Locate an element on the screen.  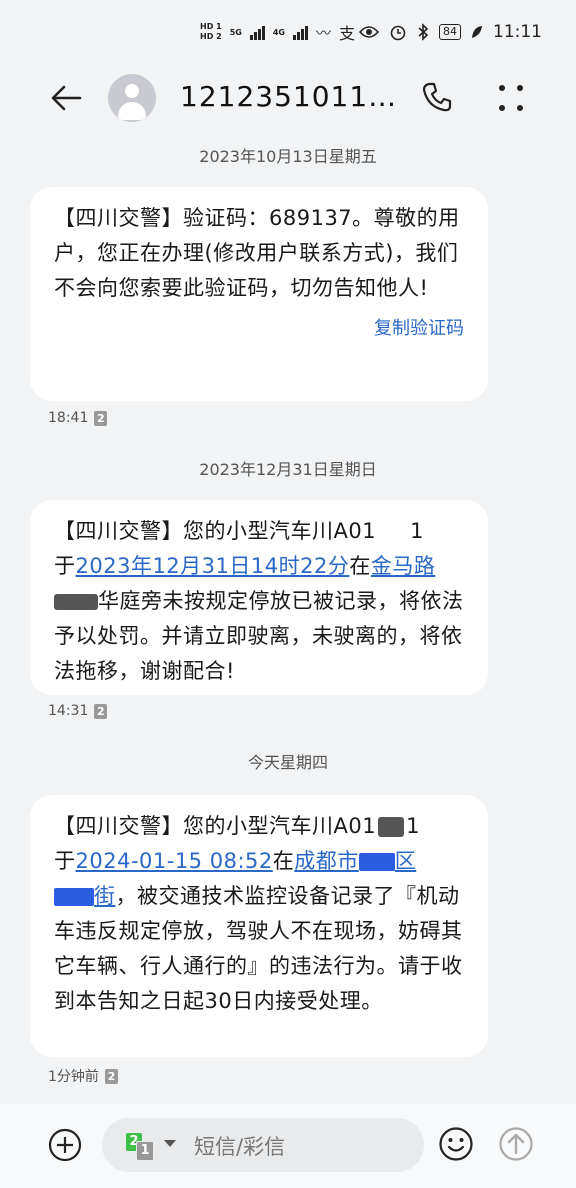
leaf-icon is located at coordinates (477, 32).